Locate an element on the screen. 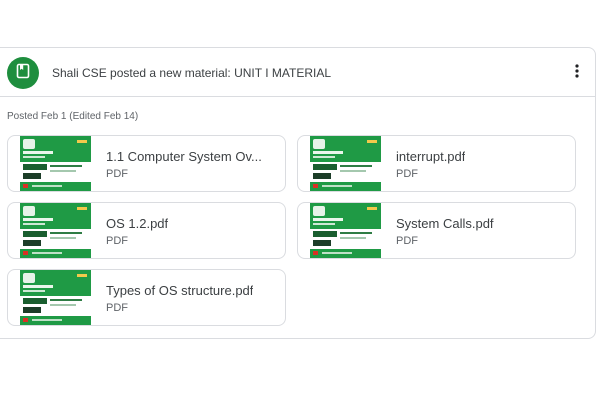  more-options-button is located at coordinates (577, 73).